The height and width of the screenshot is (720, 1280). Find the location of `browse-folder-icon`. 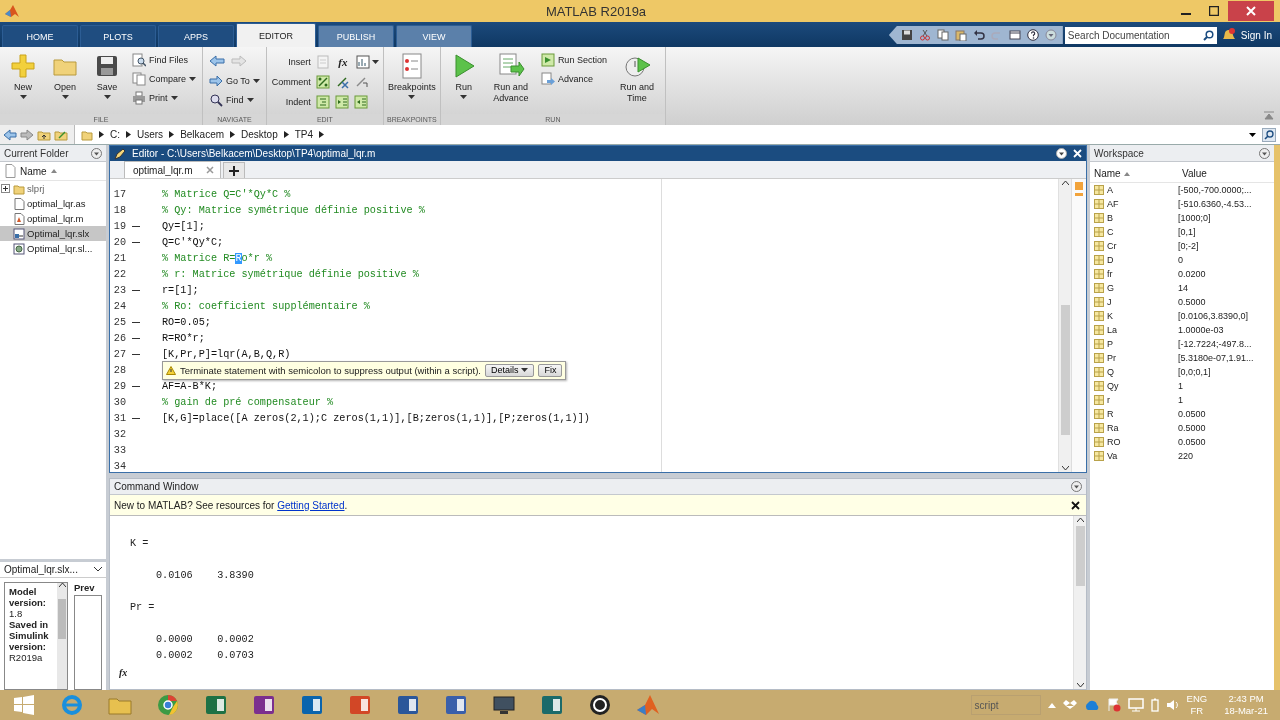

browse-folder-icon is located at coordinates (61, 134).